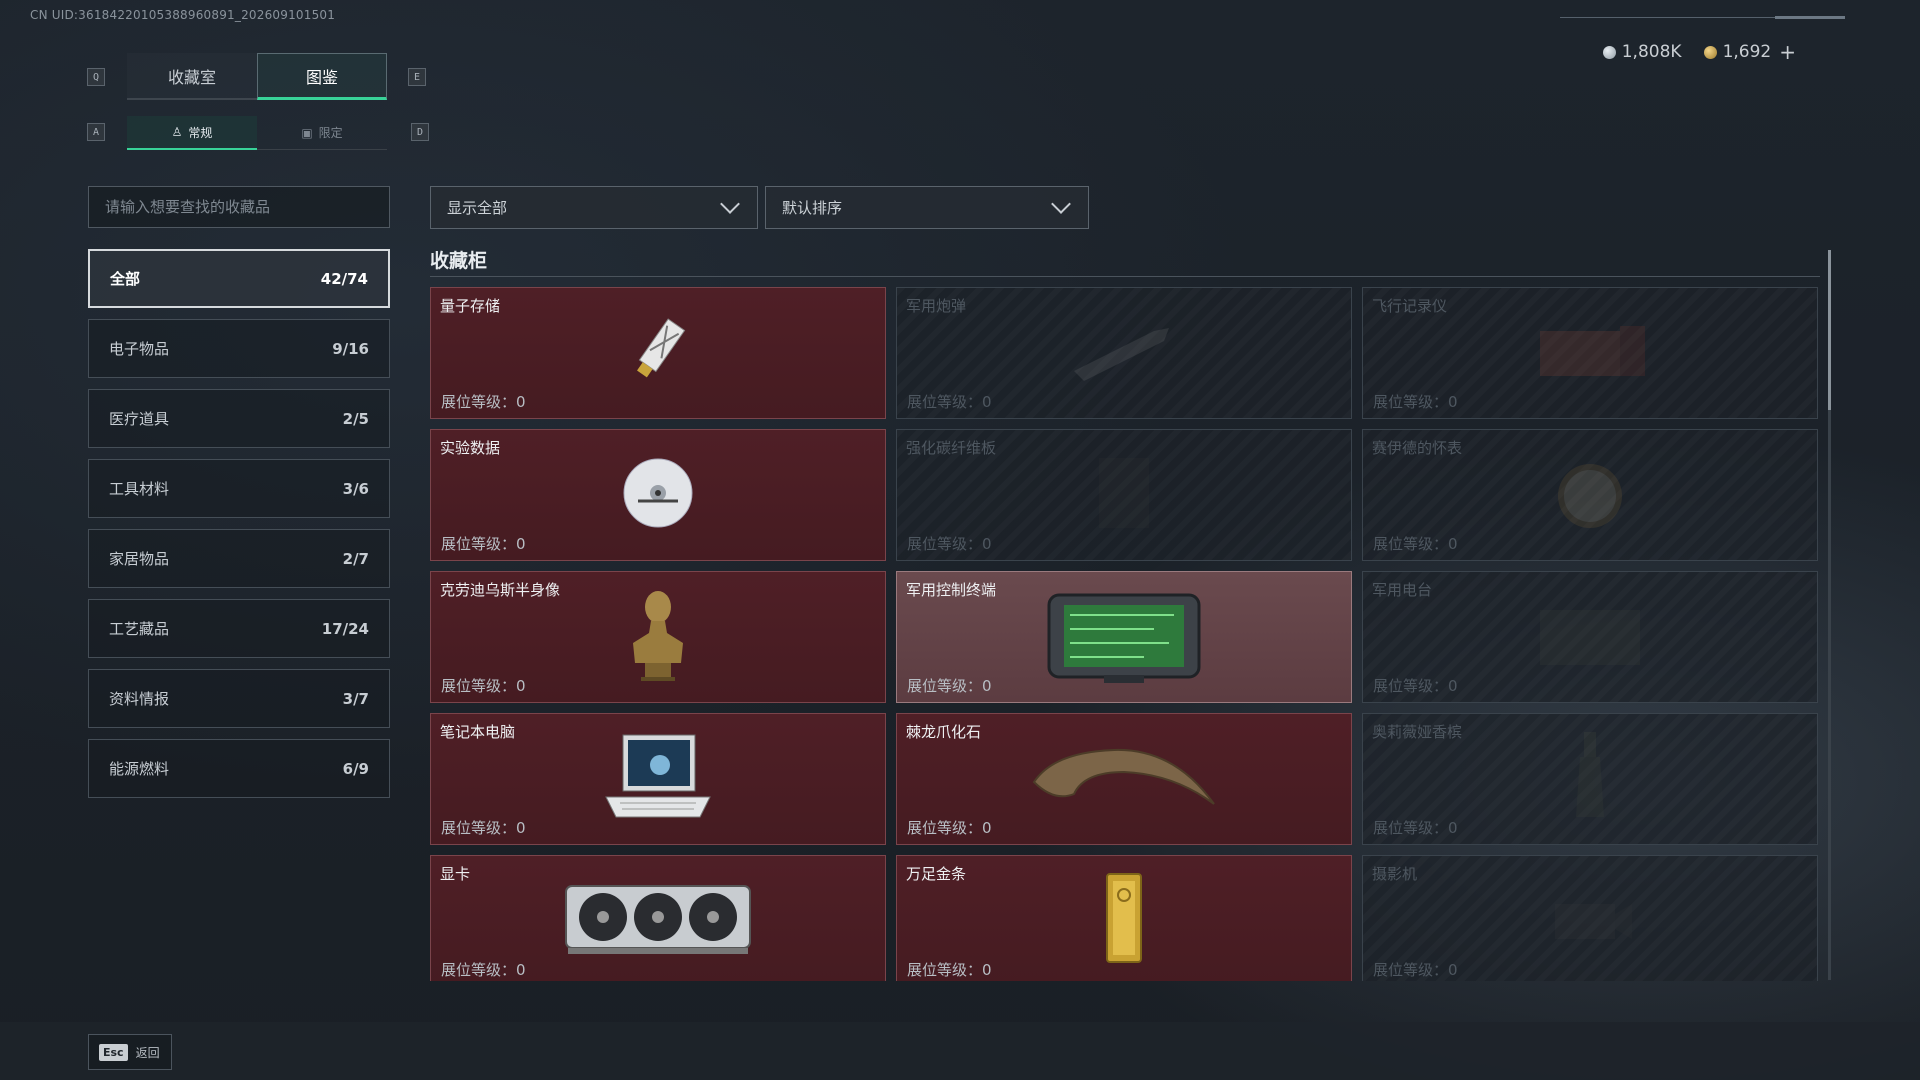 The height and width of the screenshot is (1080, 1920). What do you see at coordinates (239, 768) in the screenshot?
I see `category-energy: 能源燃料 6/9` at bounding box center [239, 768].